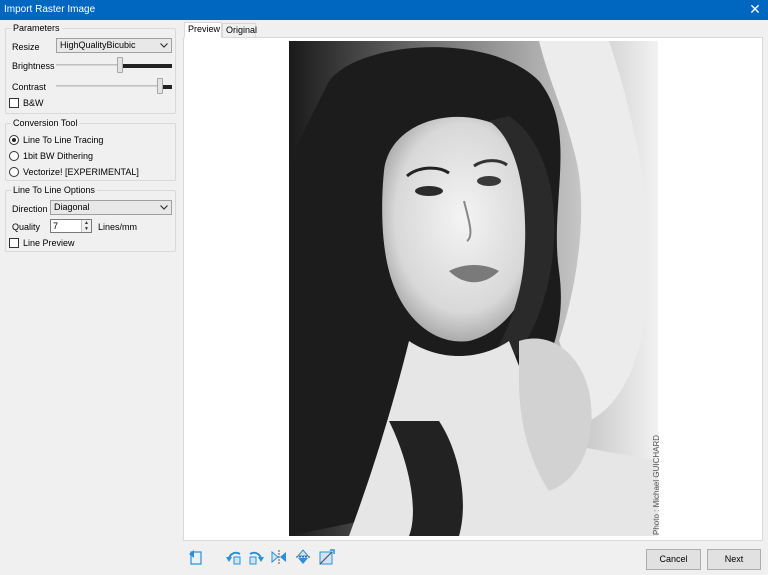  I want to click on brightness-label: Brightness, so click(33, 66).